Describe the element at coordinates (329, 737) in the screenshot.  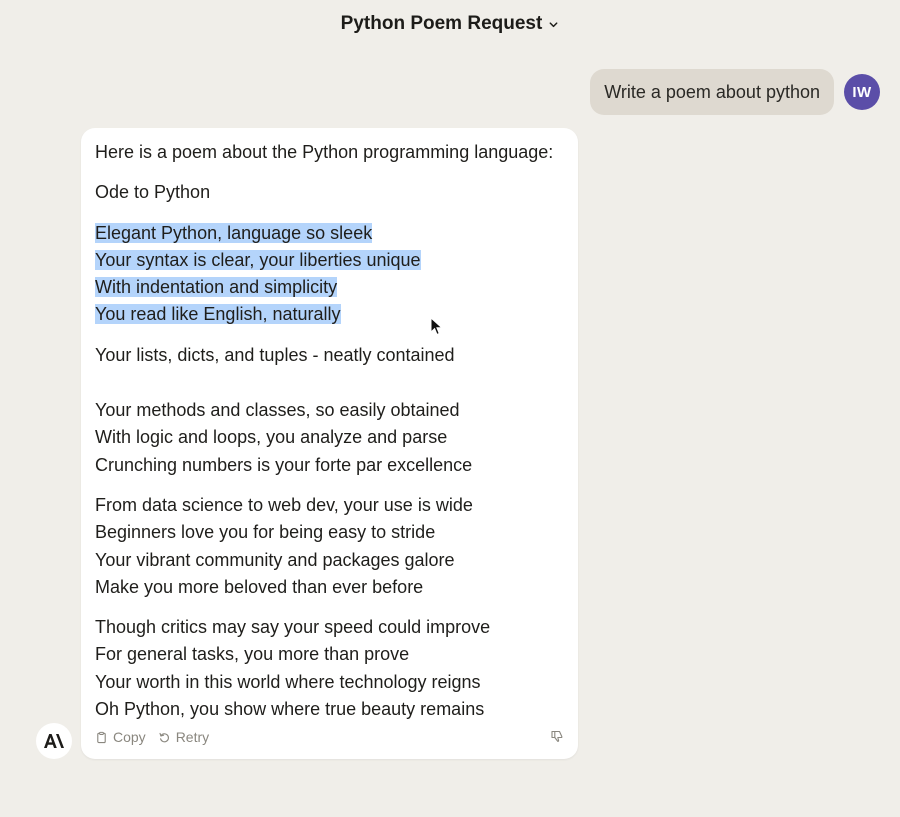
I see `message-actions: Copy Retry` at that location.